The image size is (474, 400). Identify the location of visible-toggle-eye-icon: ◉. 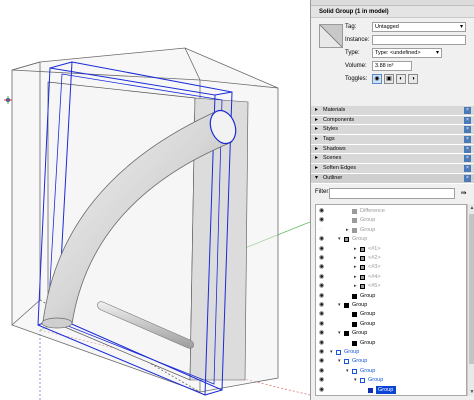
(377, 79).